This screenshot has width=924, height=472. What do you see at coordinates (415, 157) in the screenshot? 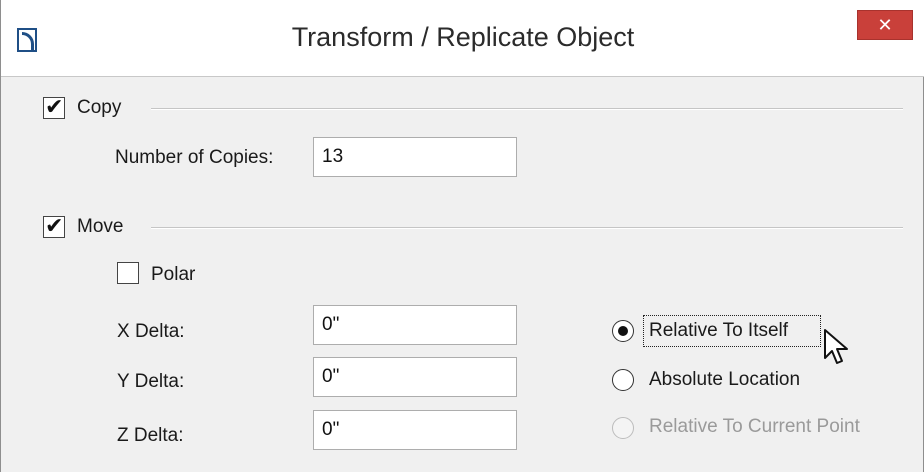
I see `copies-input: 13` at bounding box center [415, 157].